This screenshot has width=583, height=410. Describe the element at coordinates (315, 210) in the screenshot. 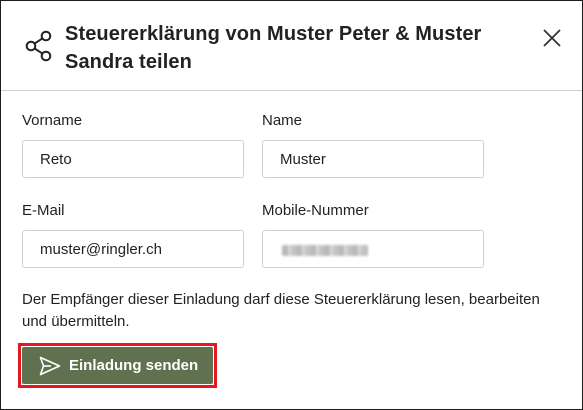

I see `mobile-label: Mobile-Nummer` at that location.